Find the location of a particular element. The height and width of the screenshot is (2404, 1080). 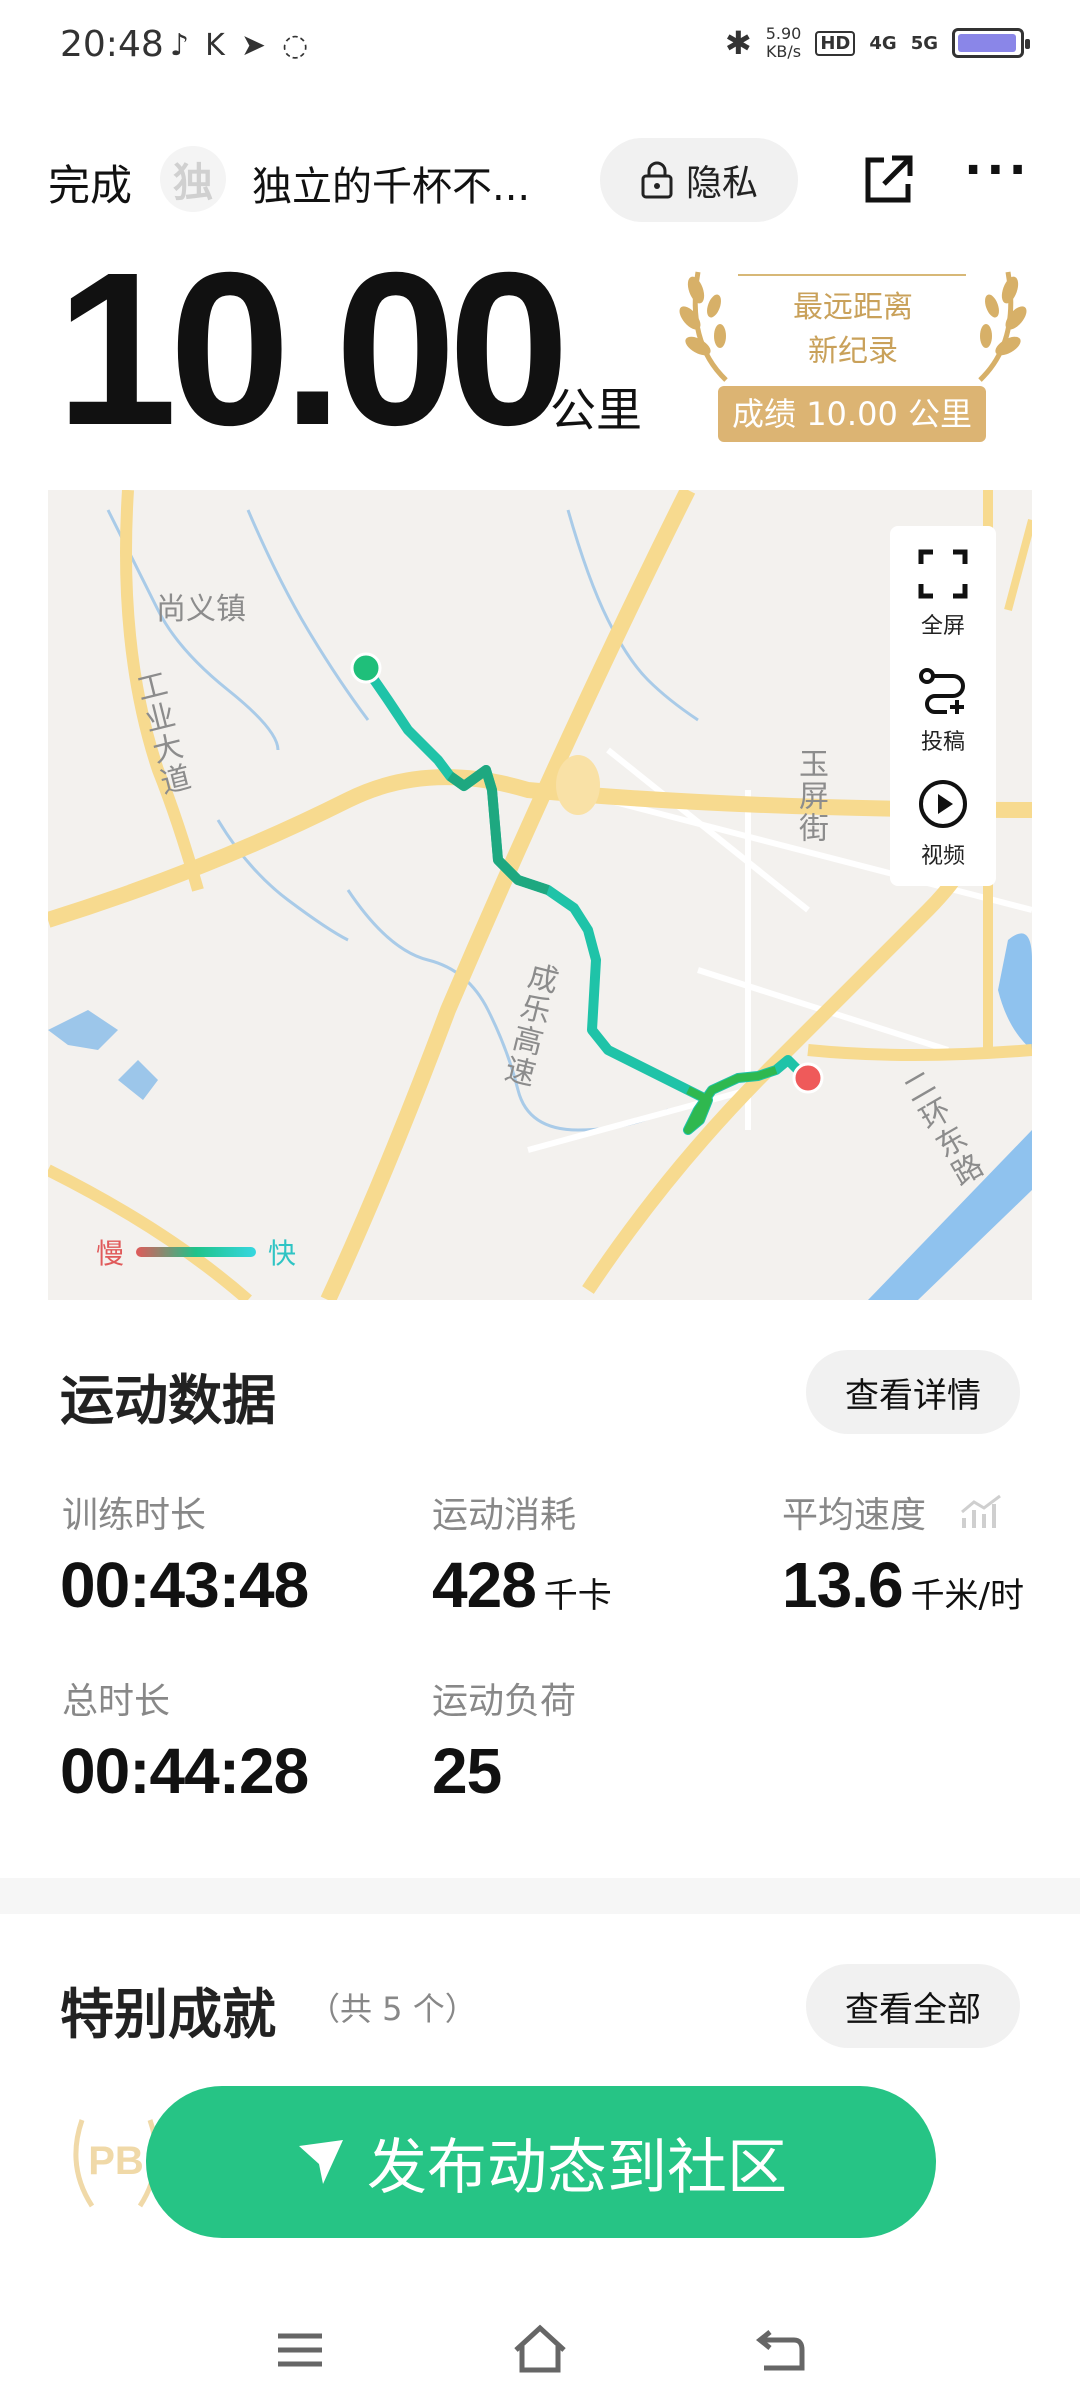

play-icon is located at coordinates (943, 804).